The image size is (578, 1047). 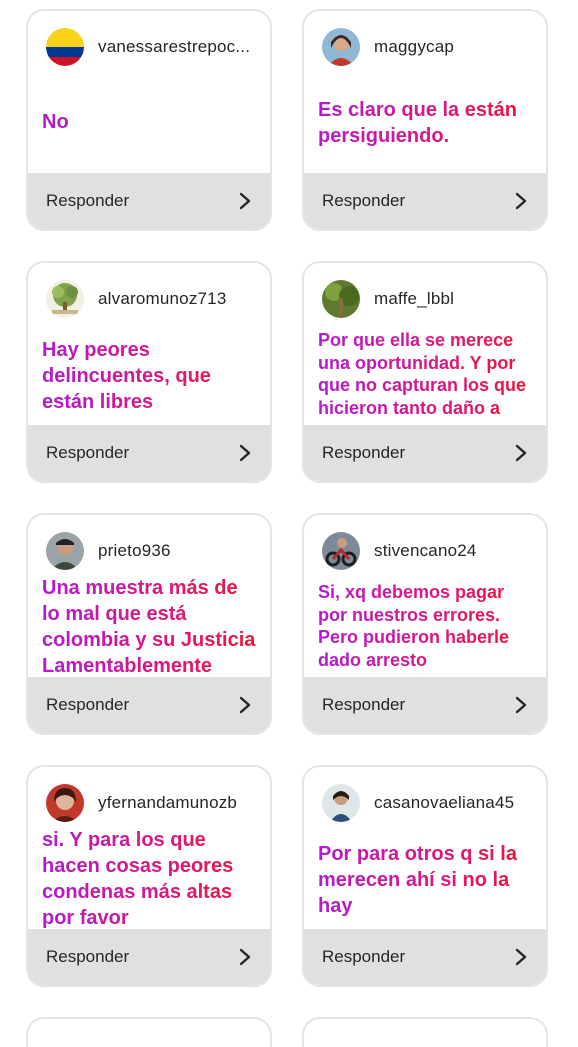 I want to click on card-header: yfernandamunozb, so click(x=152, y=803).